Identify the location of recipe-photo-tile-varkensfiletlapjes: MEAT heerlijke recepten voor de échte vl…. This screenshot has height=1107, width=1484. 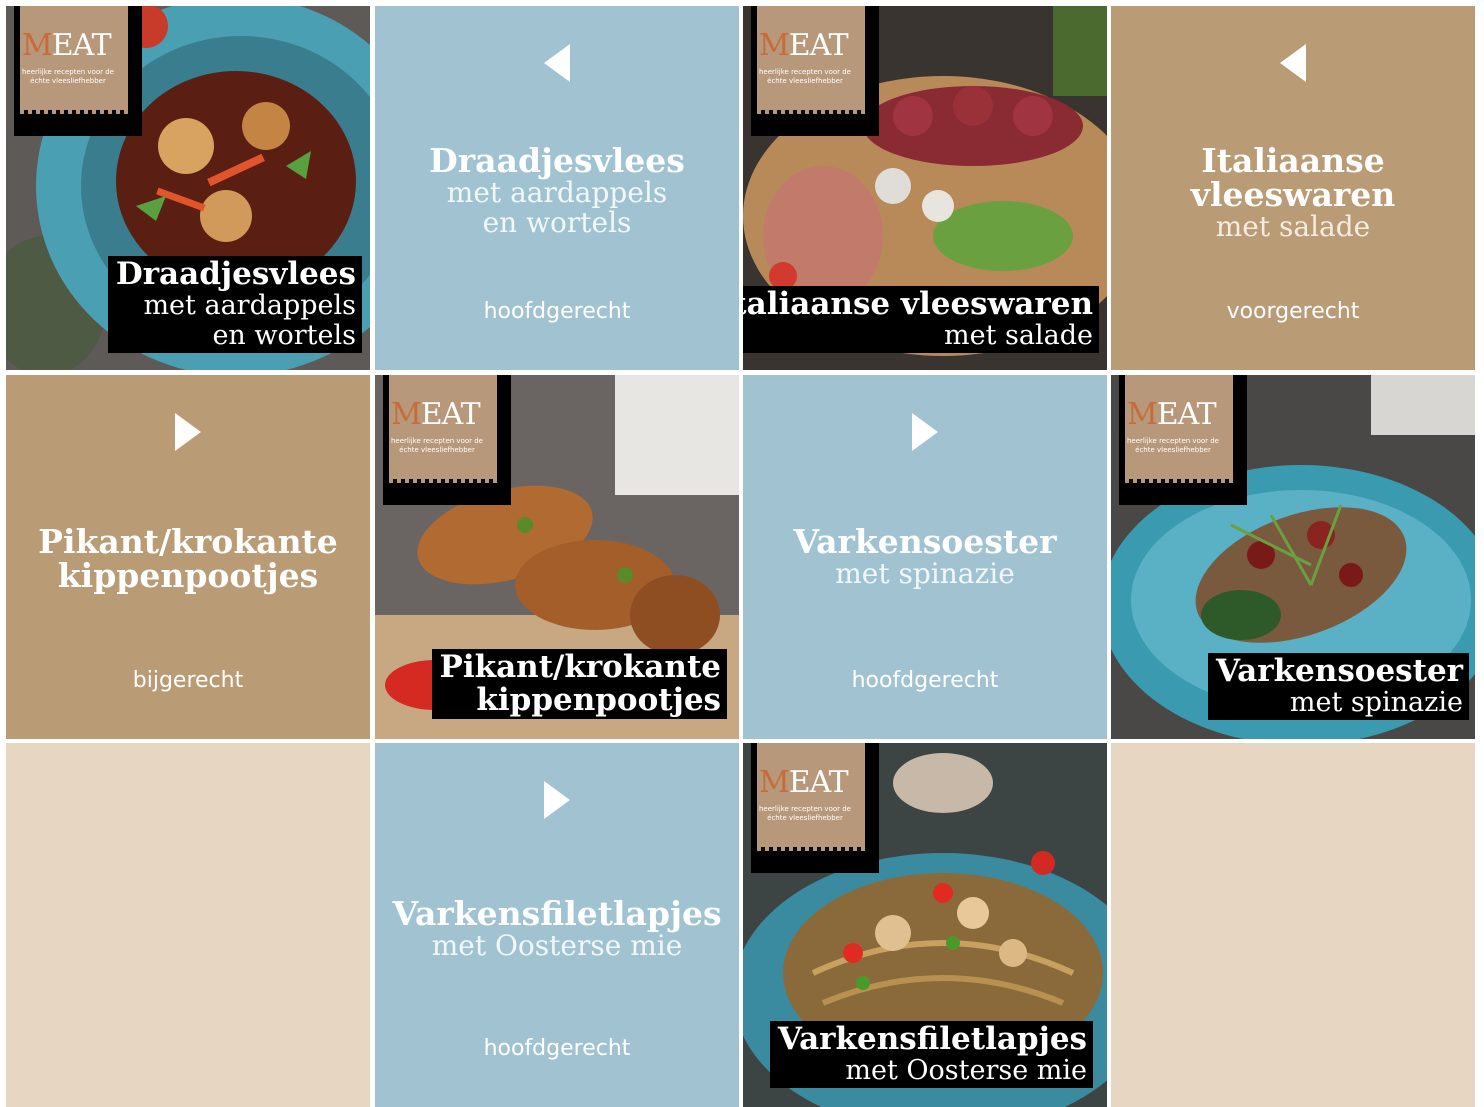
(925, 925).